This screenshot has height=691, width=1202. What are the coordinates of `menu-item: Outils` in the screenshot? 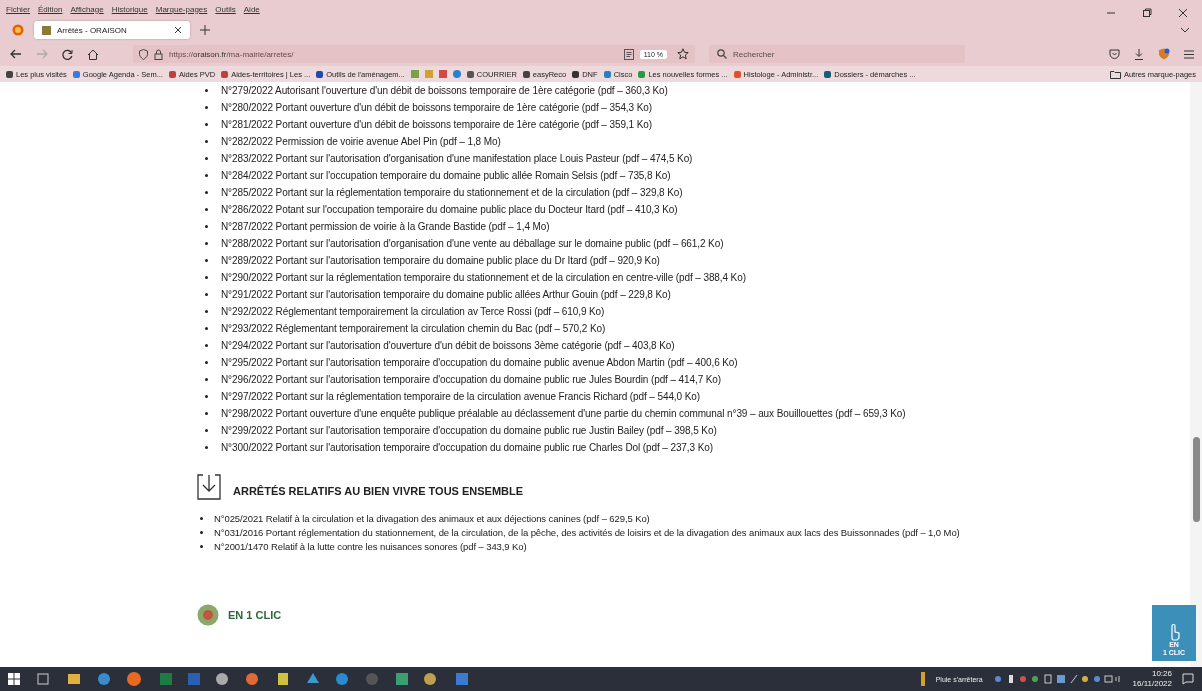 It's located at (225, 9).